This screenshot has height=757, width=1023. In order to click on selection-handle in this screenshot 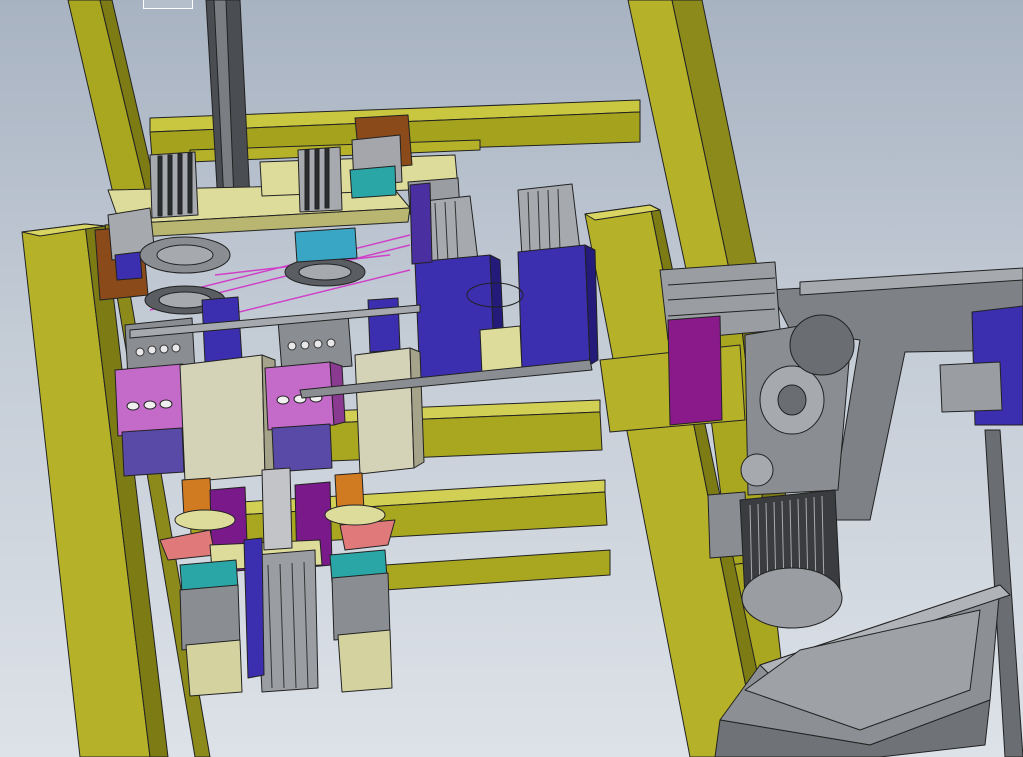, I will do `click(168, 4)`.